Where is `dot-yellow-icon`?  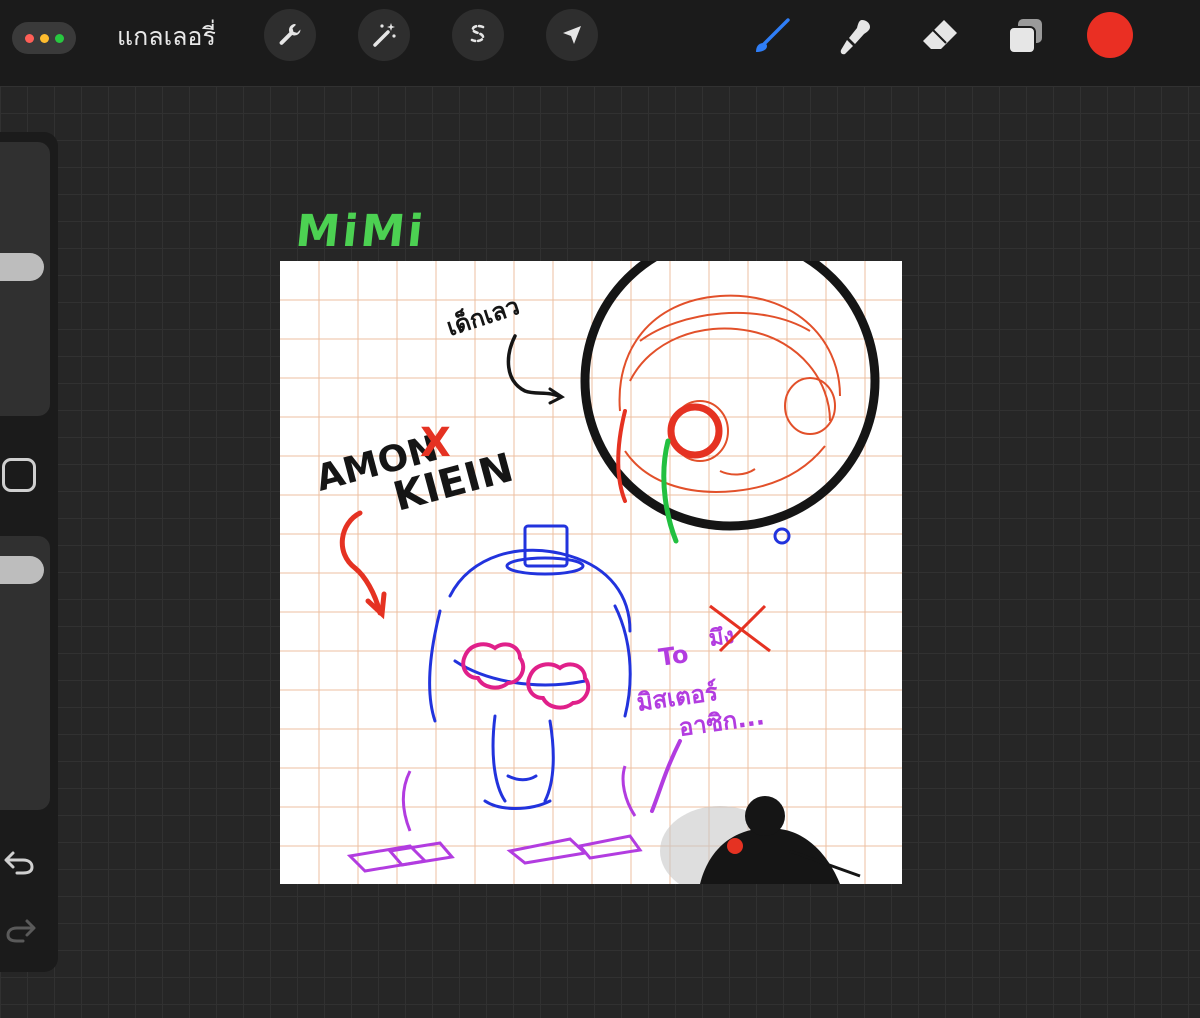
dot-yellow-icon is located at coordinates (44, 38).